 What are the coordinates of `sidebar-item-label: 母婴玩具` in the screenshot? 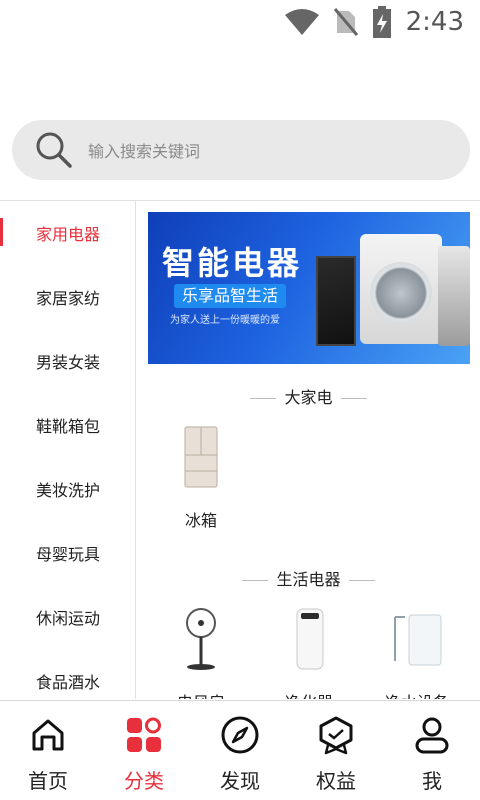 It's located at (68, 554).